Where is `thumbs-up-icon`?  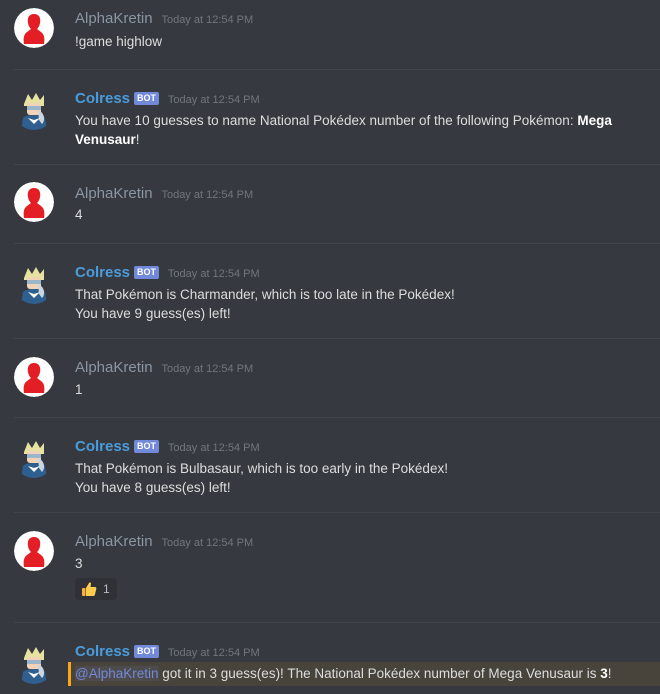
thumbs-up-icon is located at coordinates (89, 589).